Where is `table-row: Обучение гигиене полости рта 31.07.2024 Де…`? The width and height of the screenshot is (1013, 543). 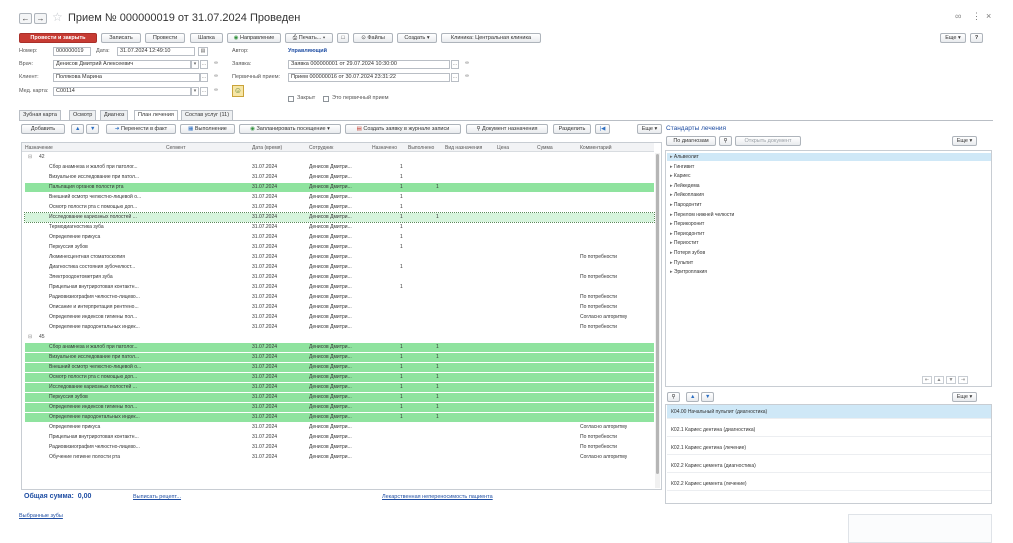
table-row: Обучение гигиене полости рта 31.07.2024 Де… is located at coordinates (339, 457).